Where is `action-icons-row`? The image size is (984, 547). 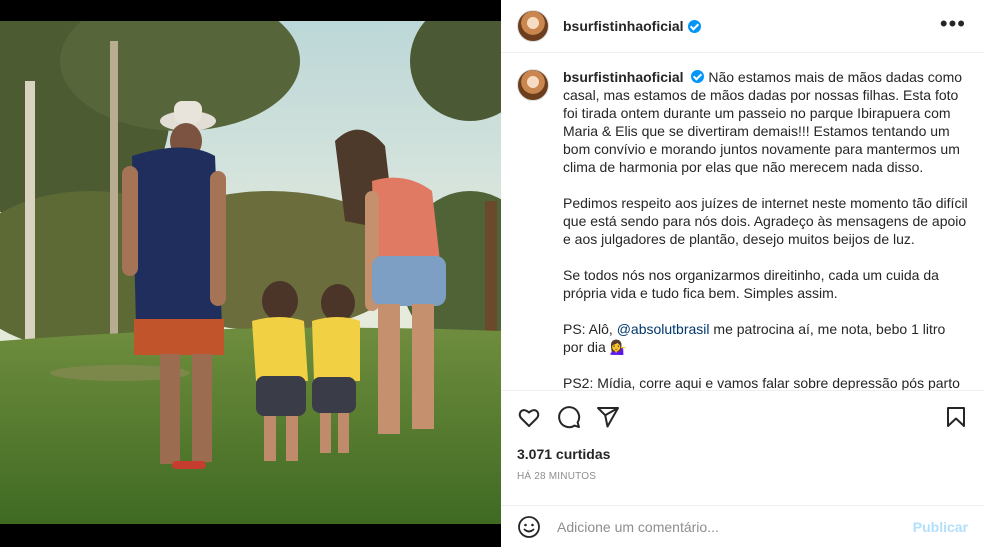
action-icons-row is located at coordinates (742, 418).